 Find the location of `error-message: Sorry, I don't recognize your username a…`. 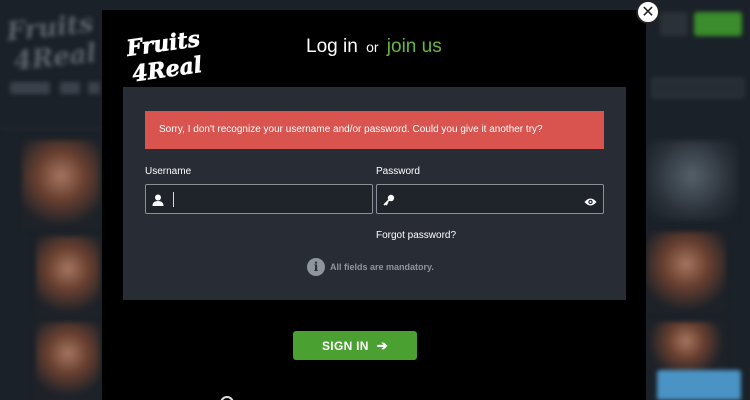

error-message: Sorry, I don't recognize your username a… is located at coordinates (374, 130).